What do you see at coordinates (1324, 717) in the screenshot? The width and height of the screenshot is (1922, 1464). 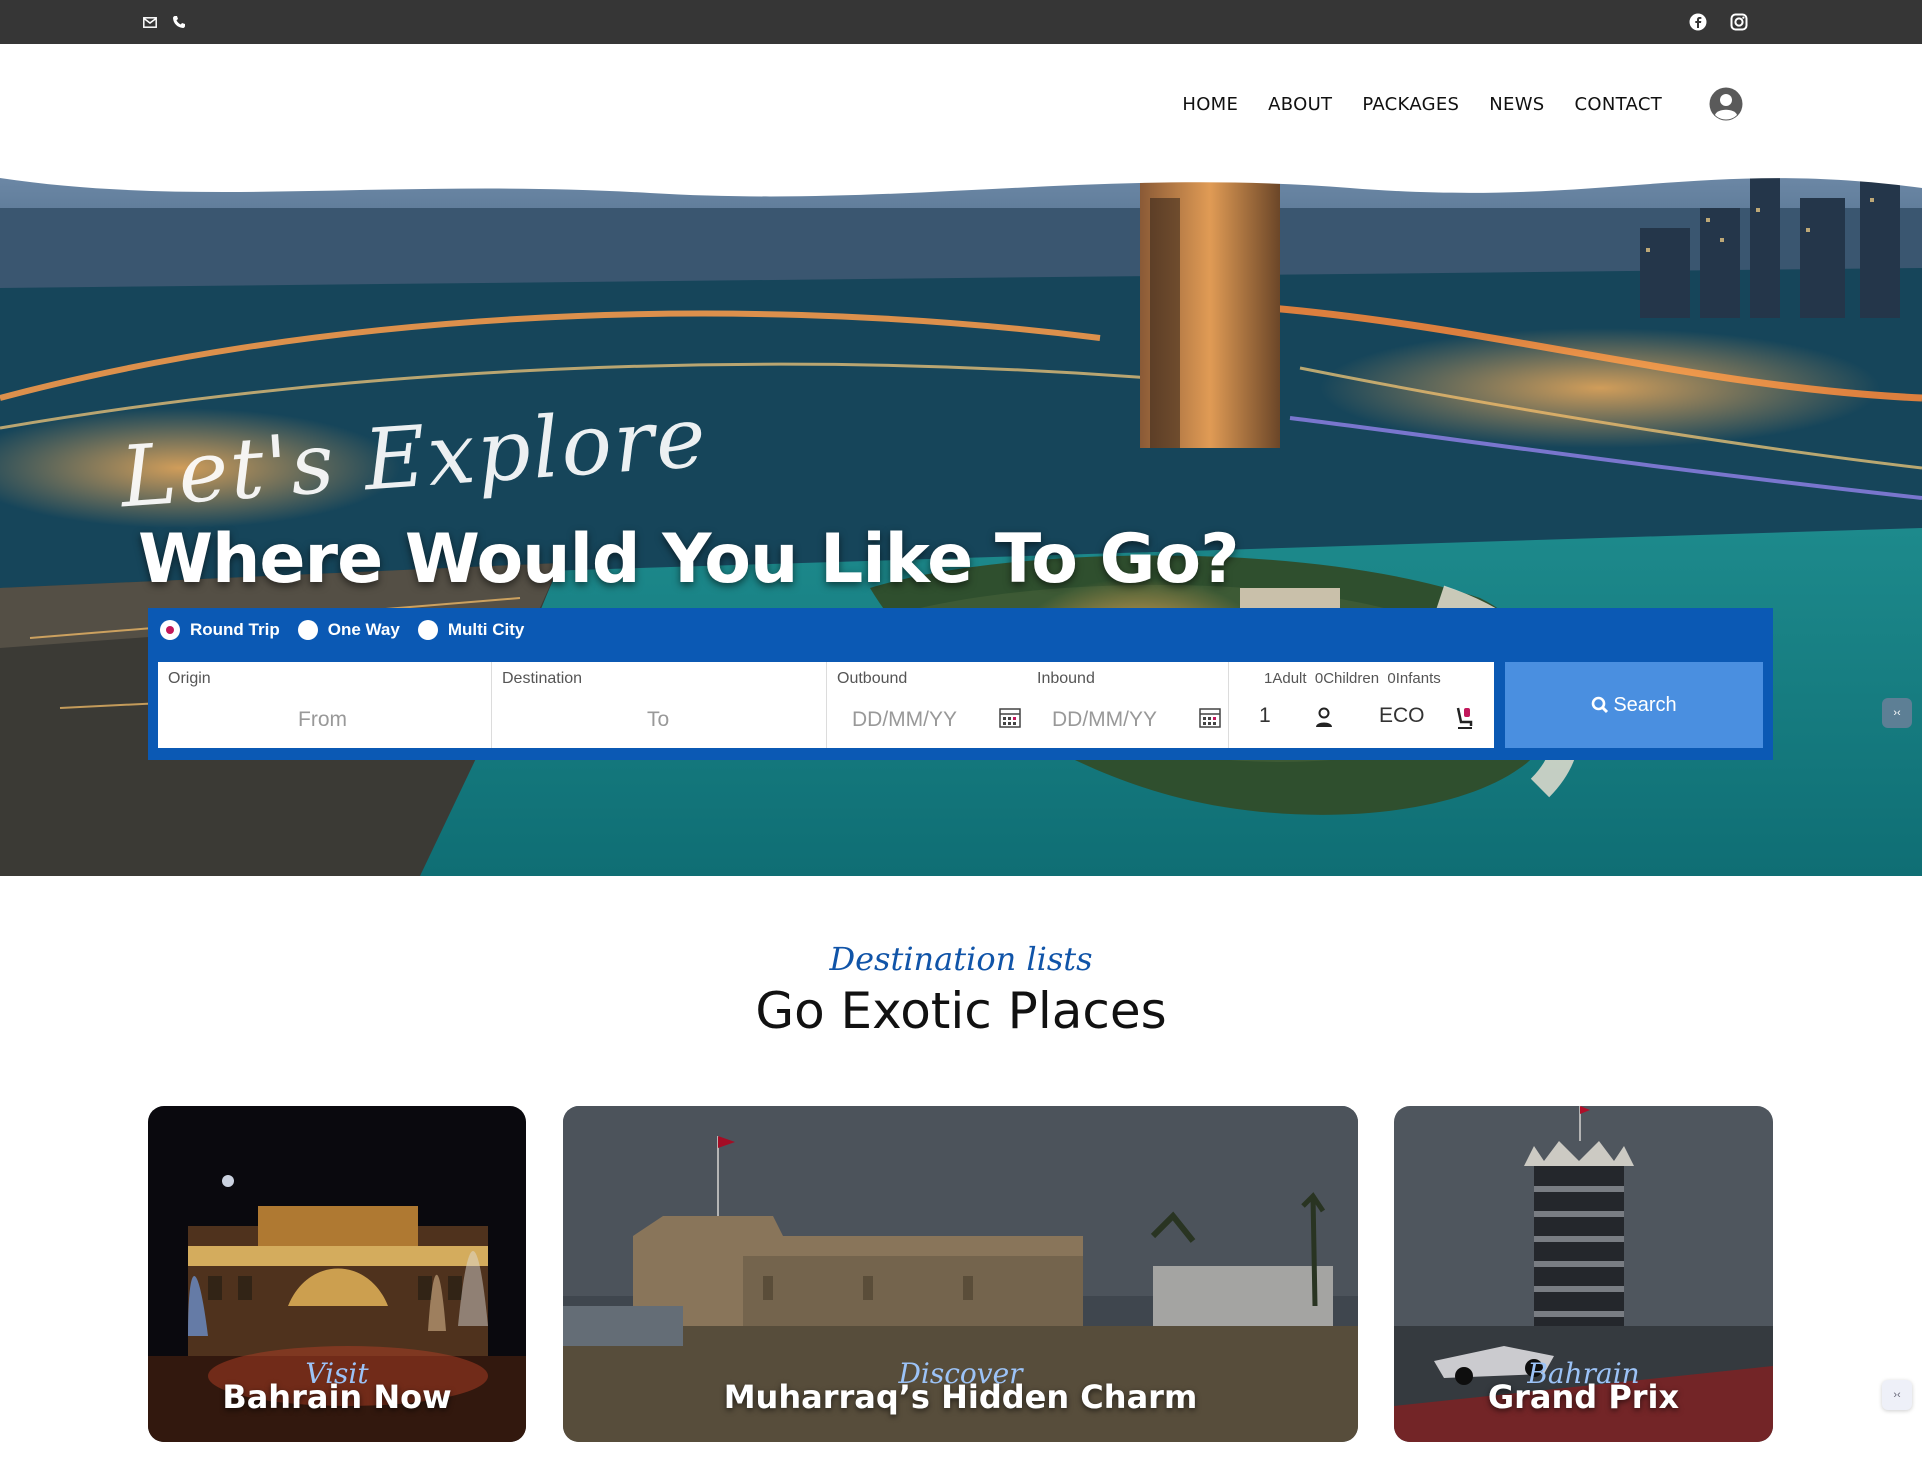 I see `person-icon` at bounding box center [1324, 717].